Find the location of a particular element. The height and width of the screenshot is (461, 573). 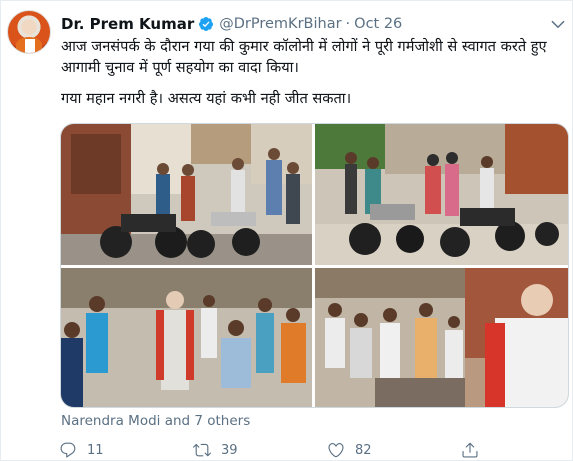

retweet-count: 39 is located at coordinates (229, 450).